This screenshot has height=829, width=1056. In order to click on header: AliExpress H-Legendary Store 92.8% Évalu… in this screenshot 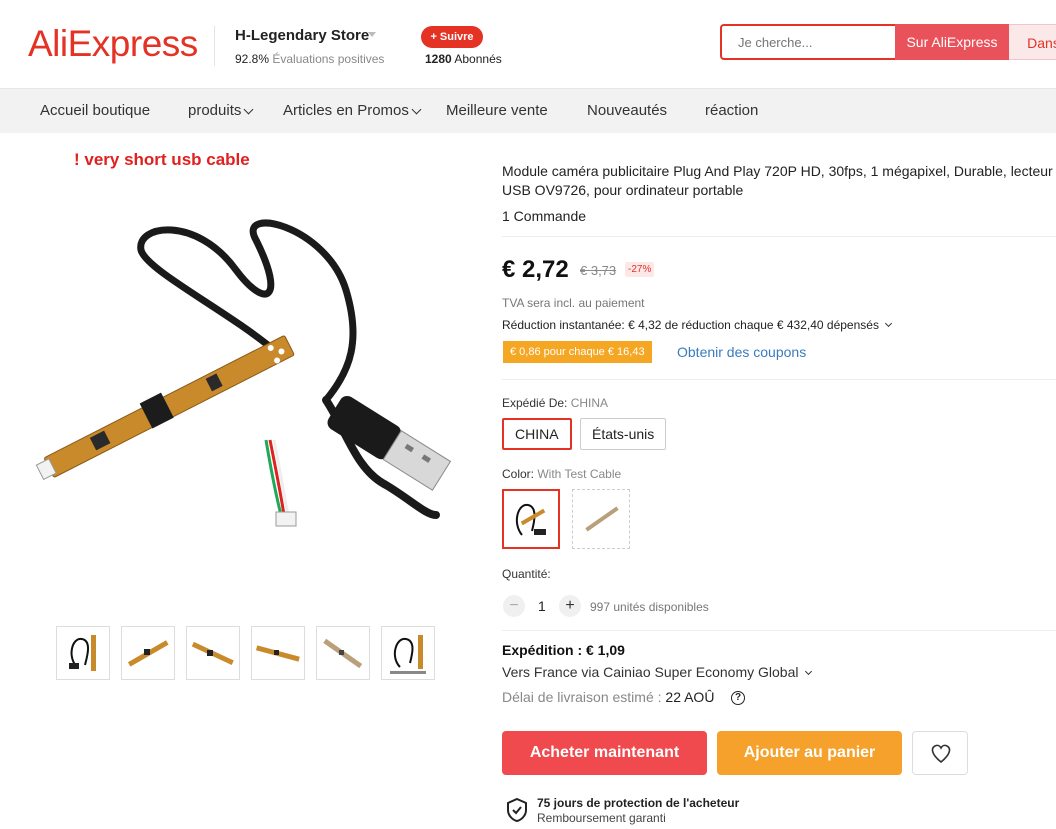, I will do `click(528, 44)`.